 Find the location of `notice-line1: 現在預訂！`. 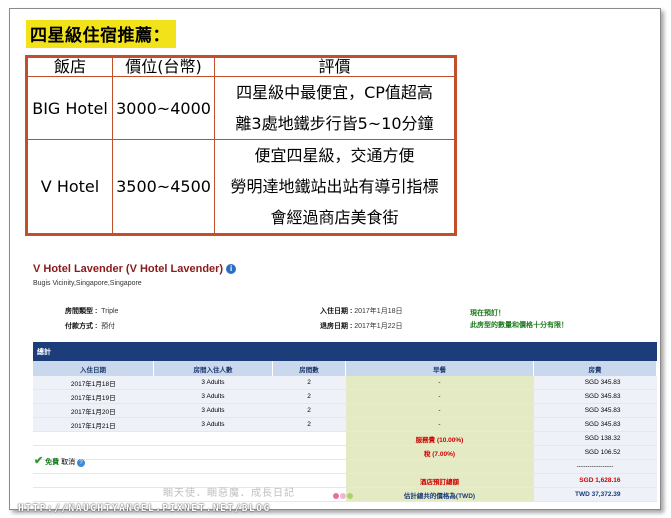

notice-line1: 現在預訂！ is located at coordinates (487, 313).